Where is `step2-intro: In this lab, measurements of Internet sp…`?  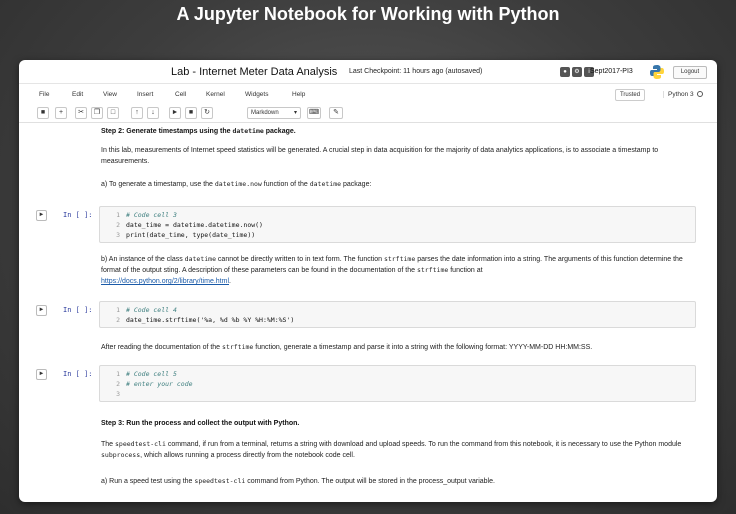
step2-intro: In this lab, measurements of Internet sp… is located at coordinates (380, 156).